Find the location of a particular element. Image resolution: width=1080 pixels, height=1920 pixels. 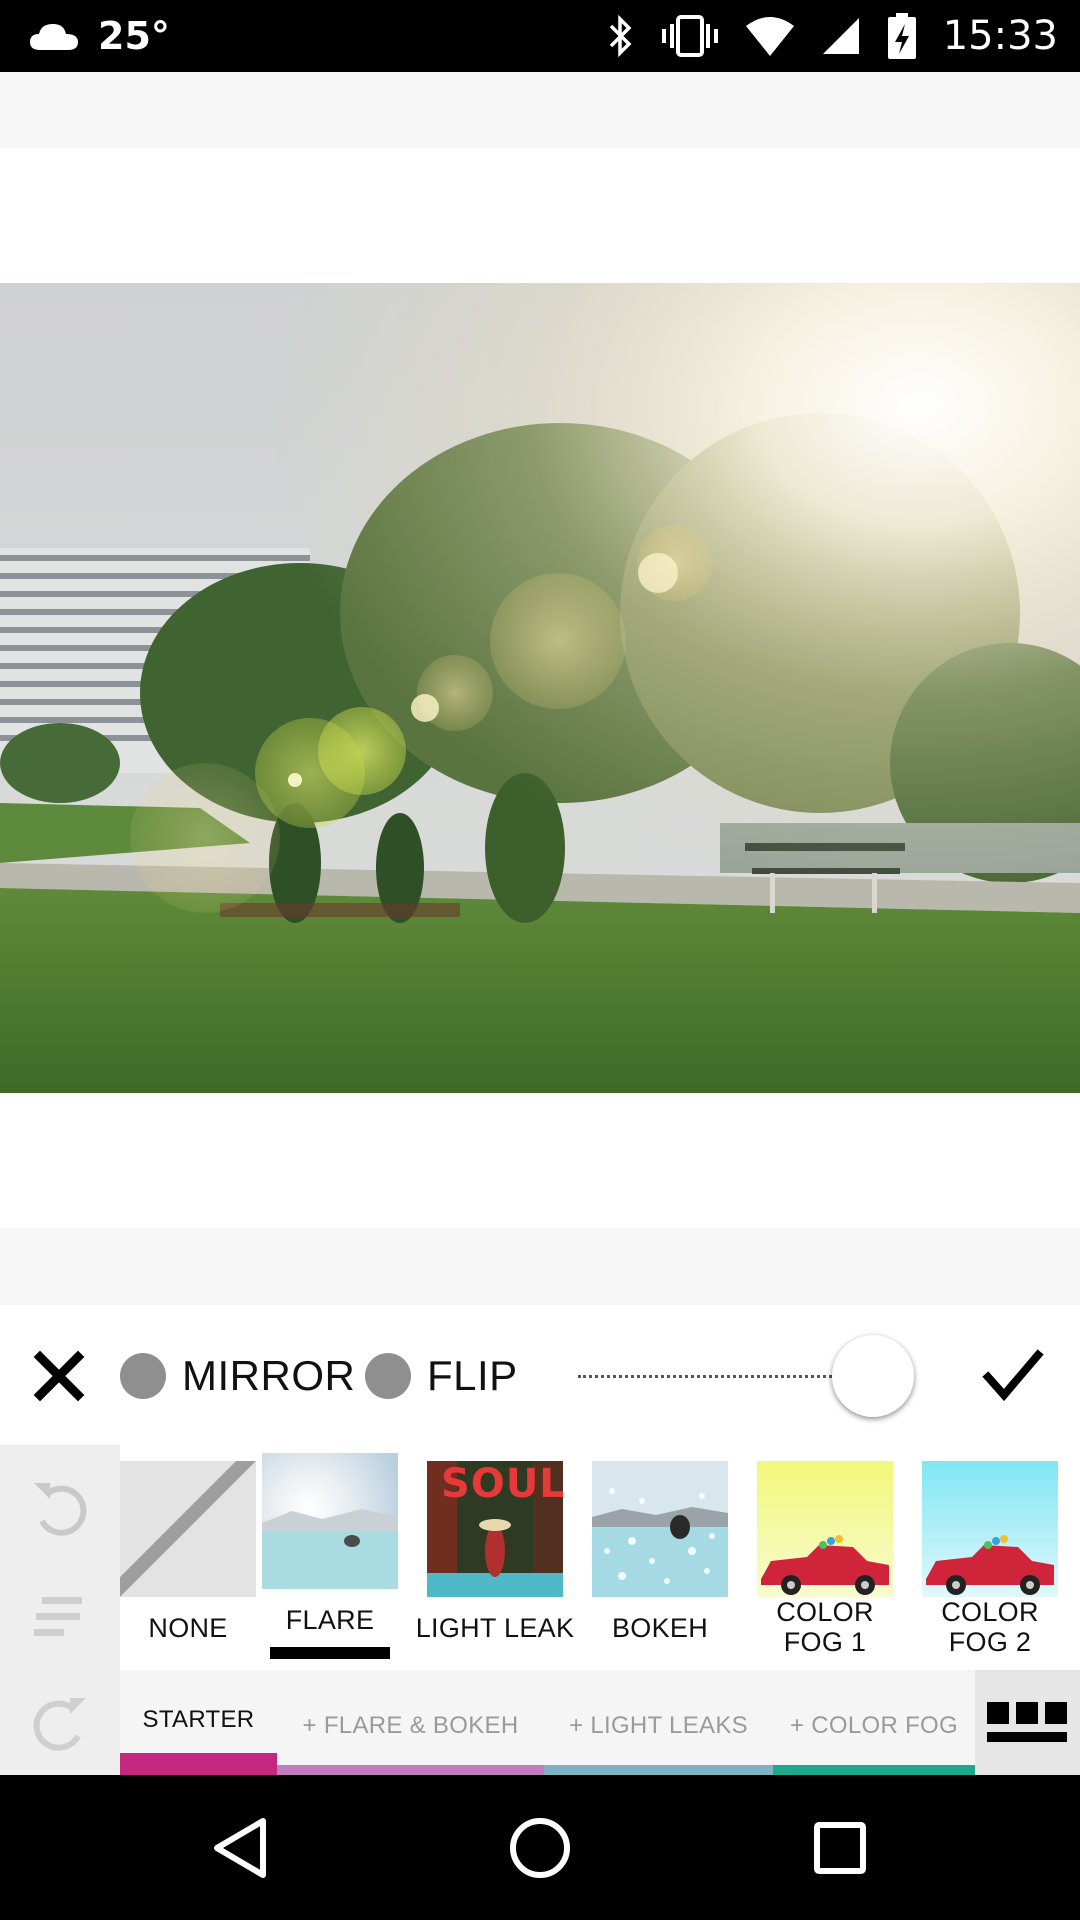

filter-label: COLOR FOG 2 is located at coordinates (990, 1627).